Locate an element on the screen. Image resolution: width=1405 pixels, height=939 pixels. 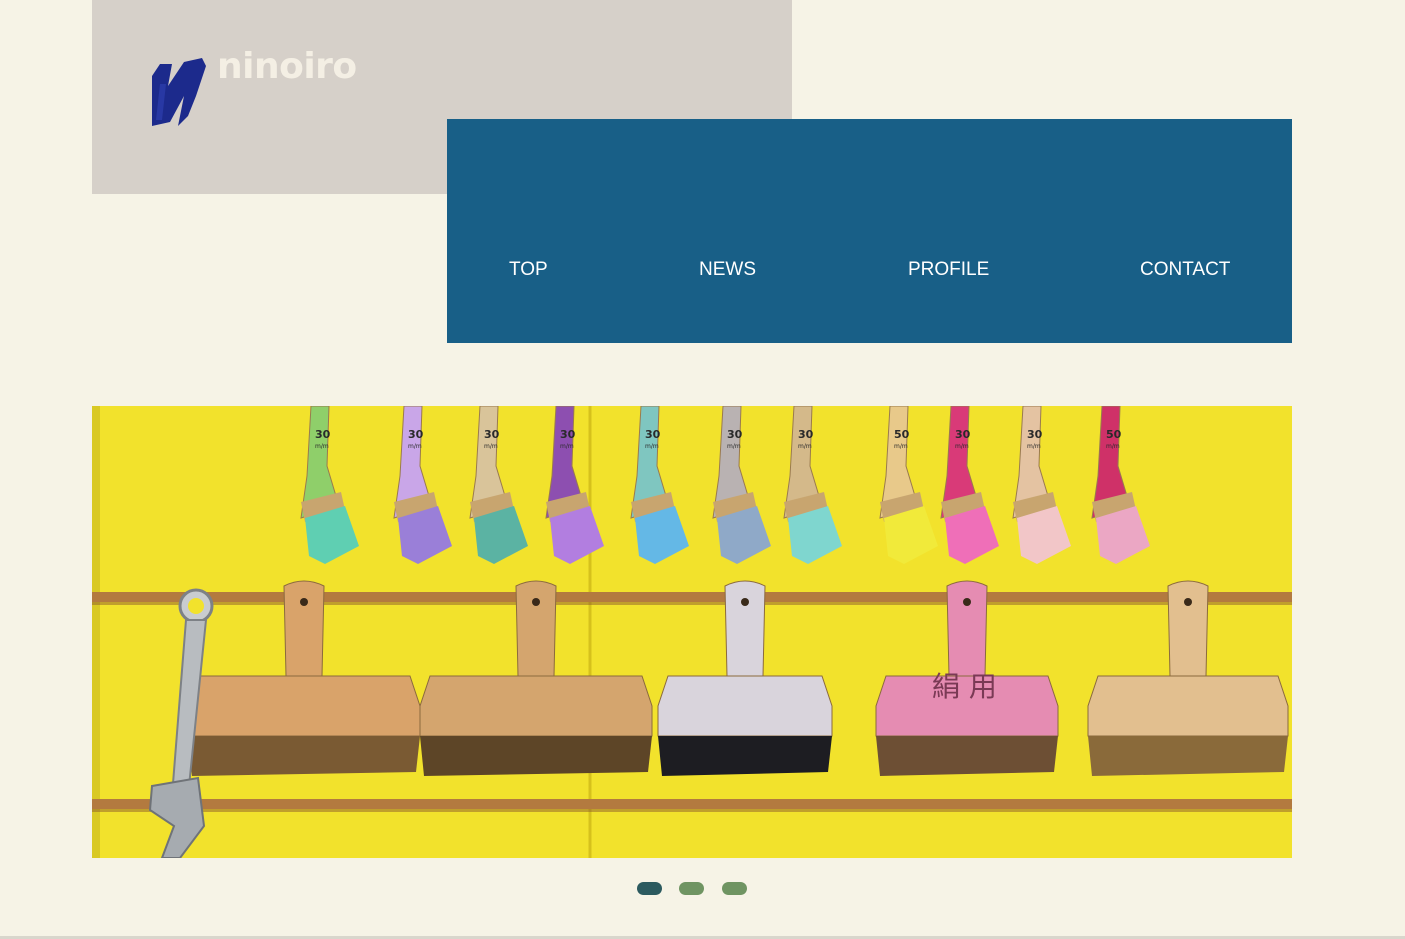
board-text: 絹 用 is located at coordinates (964, 686).